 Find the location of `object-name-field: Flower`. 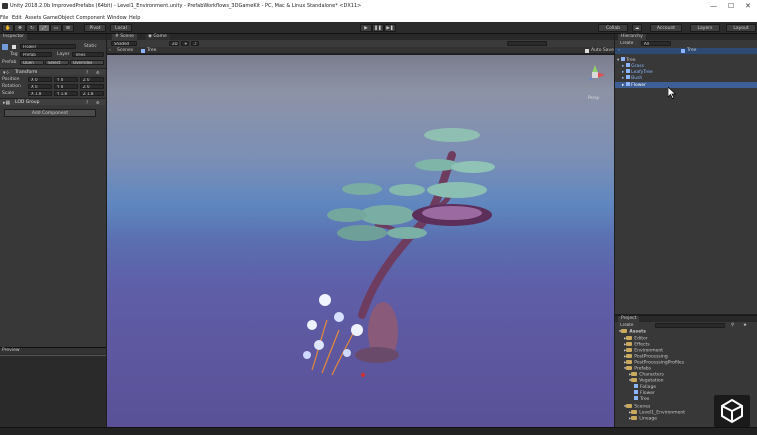

object-name-field: Flower is located at coordinates (48, 46).